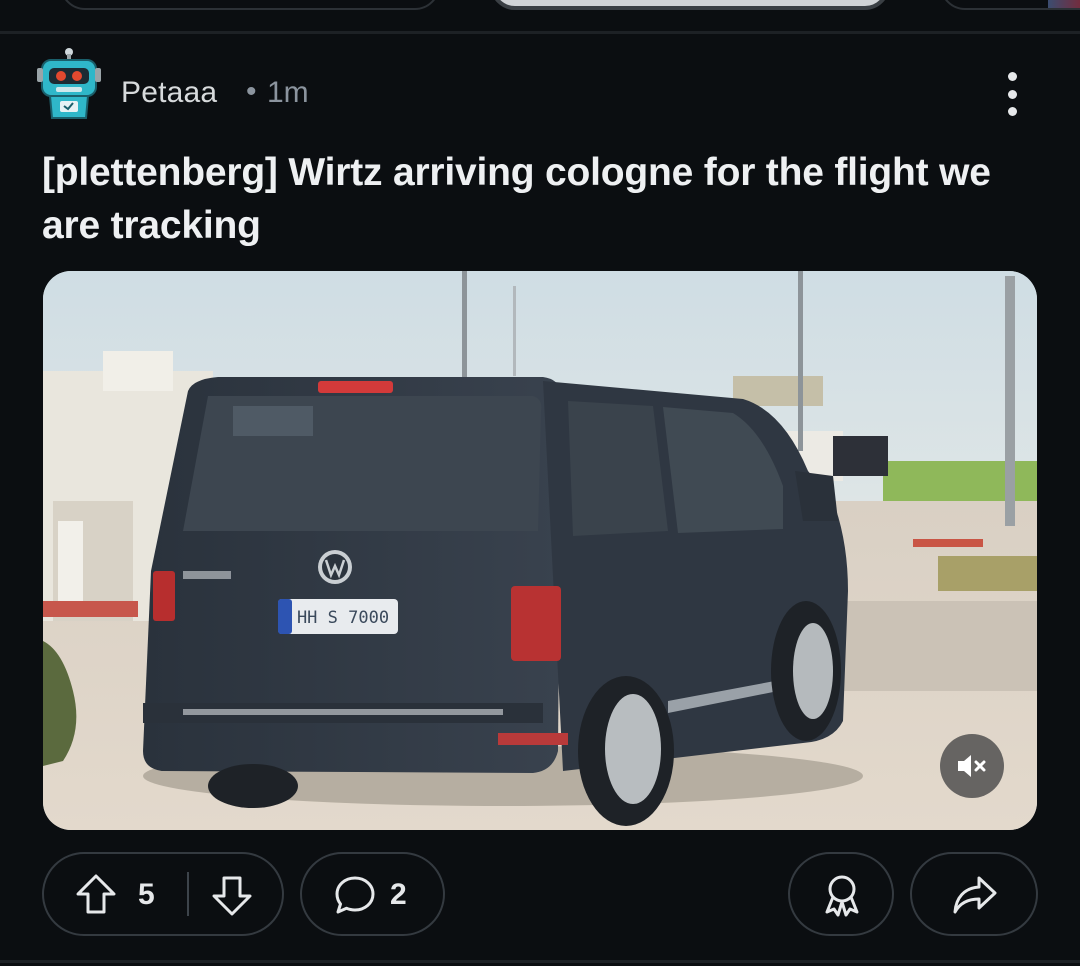 Image resolution: width=1080 pixels, height=966 pixels. Describe the element at coordinates (207, 575) in the screenshot. I see `van-badge` at that location.